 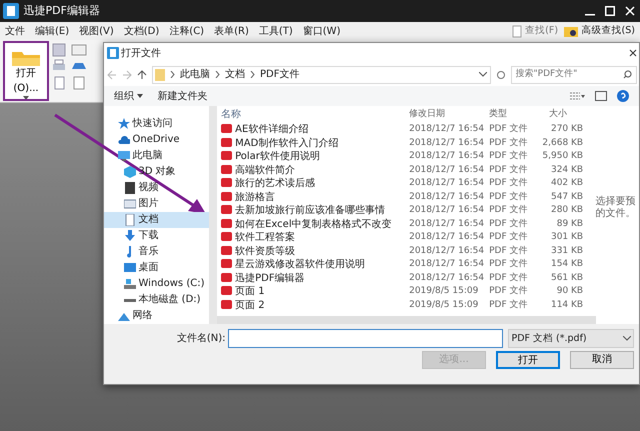 I want to click on filename-field, so click(x=365, y=338).